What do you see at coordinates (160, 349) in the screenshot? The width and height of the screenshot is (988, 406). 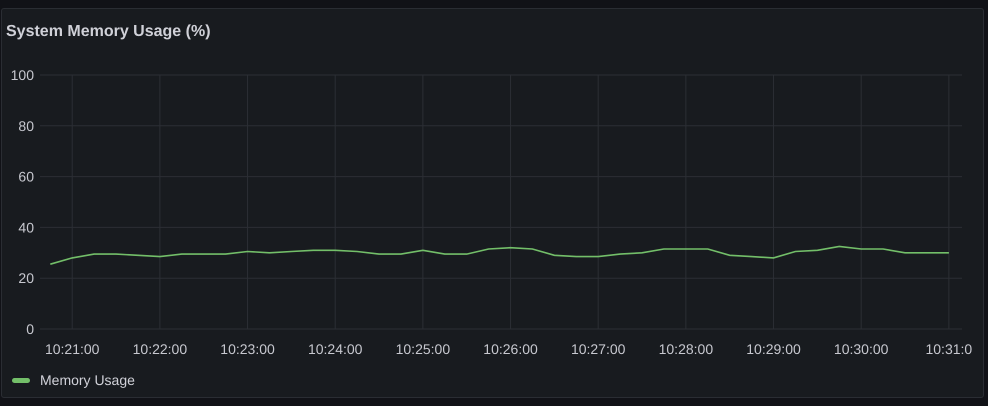 I see `axis-tick-label: 10:22:00` at bounding box center [160, 349].